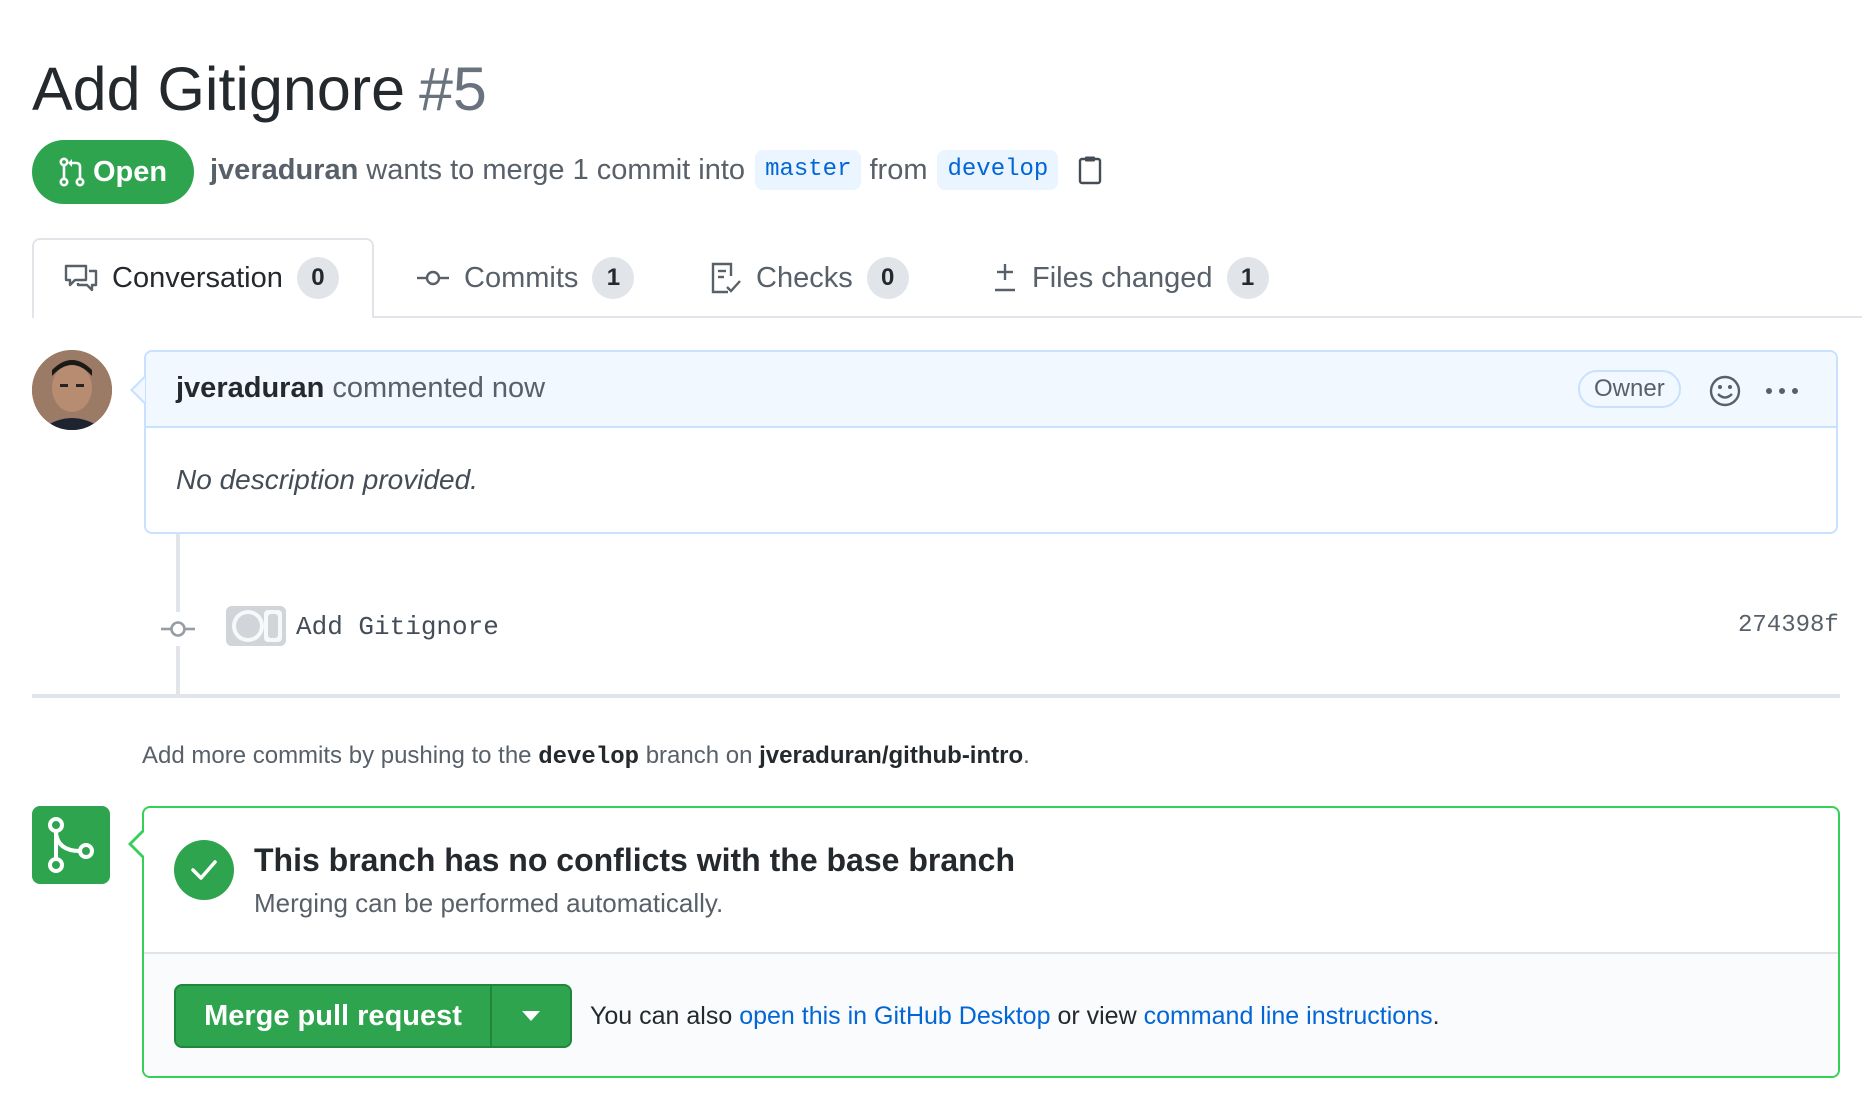  I want to click on head-branch: develop, so click(998, 170).